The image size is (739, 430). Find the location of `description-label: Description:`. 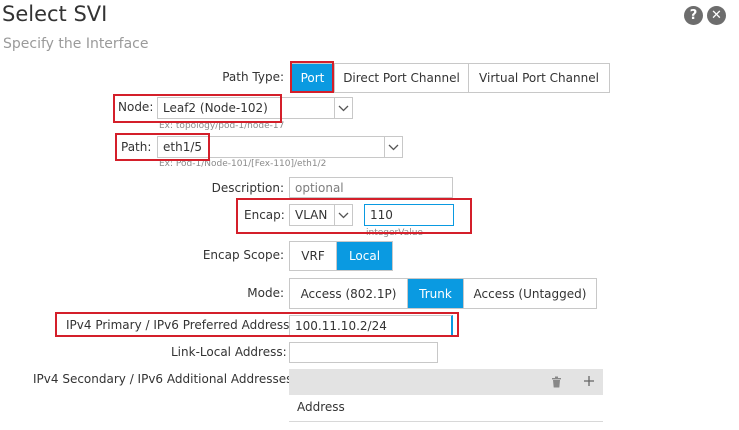

description-label: Description: is located at coordinates (247, 188).